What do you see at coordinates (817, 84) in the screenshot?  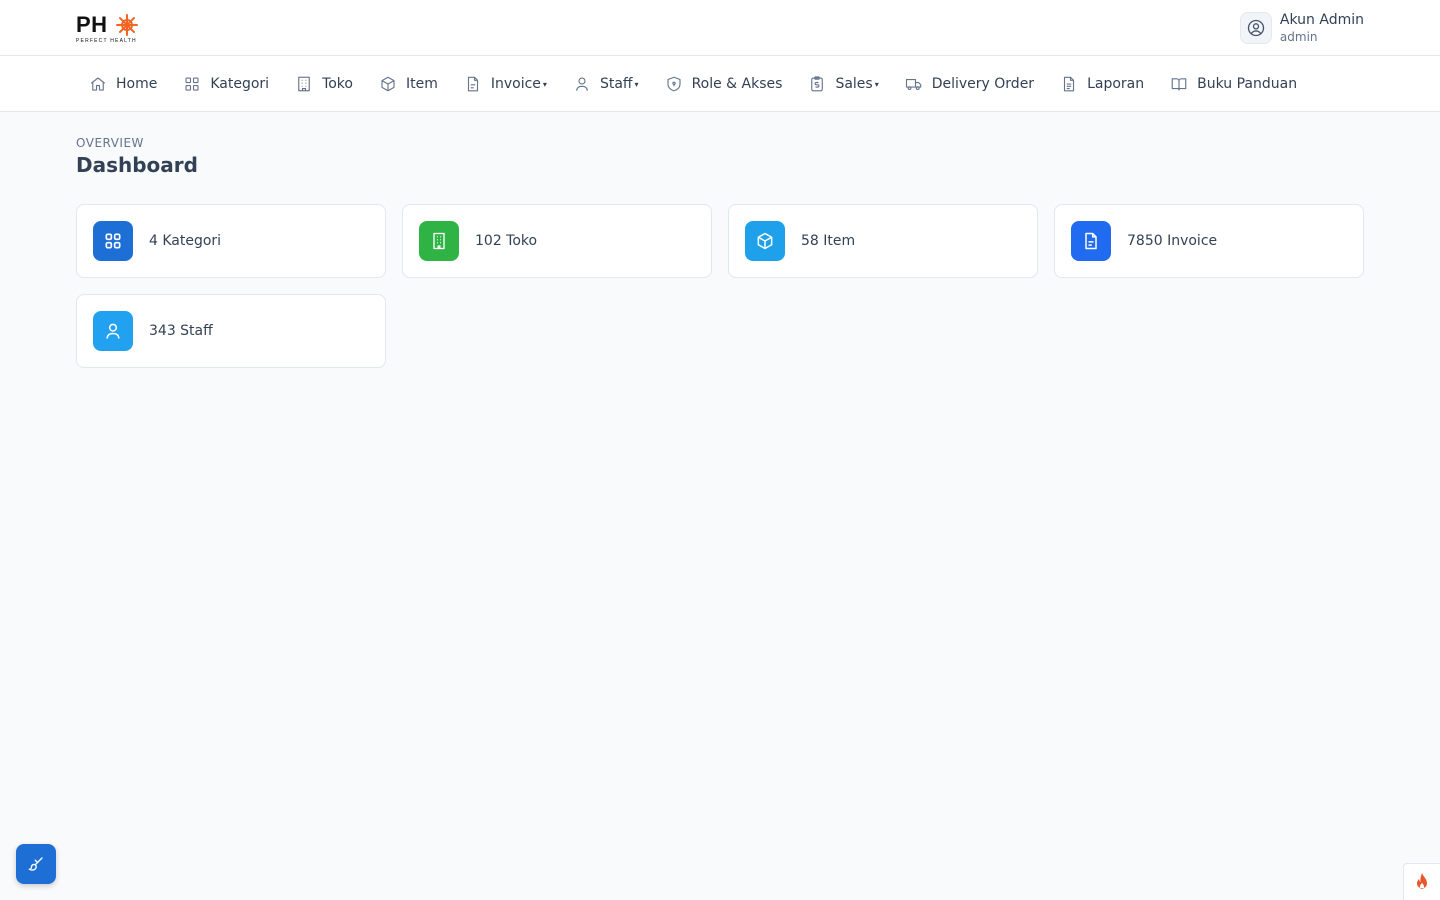 I see `clipboard-dollar-icon` at bounding box center [817, 84].